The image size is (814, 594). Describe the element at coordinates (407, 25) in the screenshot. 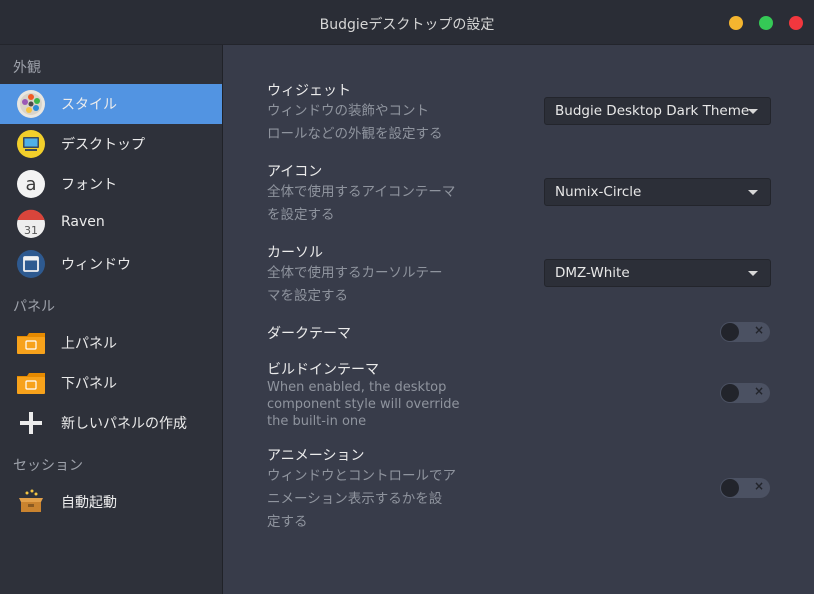

I see `window-title: Budgieデスクトップの設定` at that location.